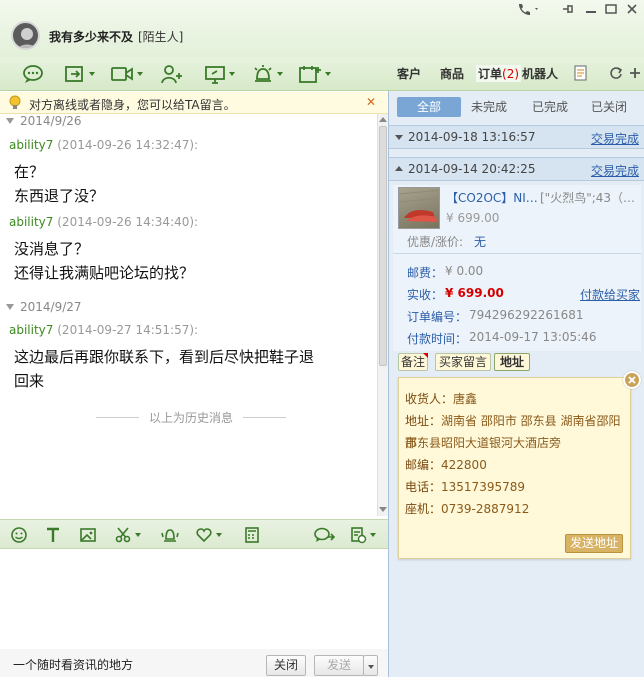  What do you see at coordinates (425, 273) in the screenshot?
I see `shipping-label: 邮费：` at bounding box center [425, 273].